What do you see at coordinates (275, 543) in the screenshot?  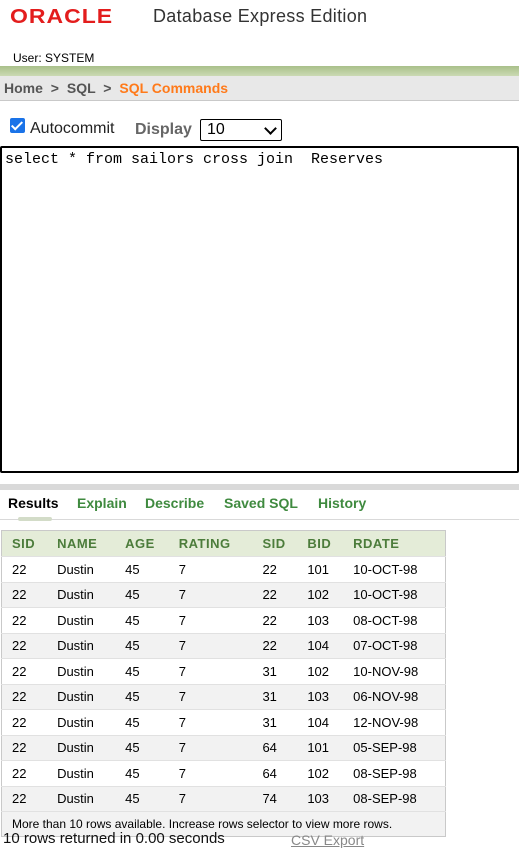 I see `column-header-sid: SID` at bounding box center [275, 543].